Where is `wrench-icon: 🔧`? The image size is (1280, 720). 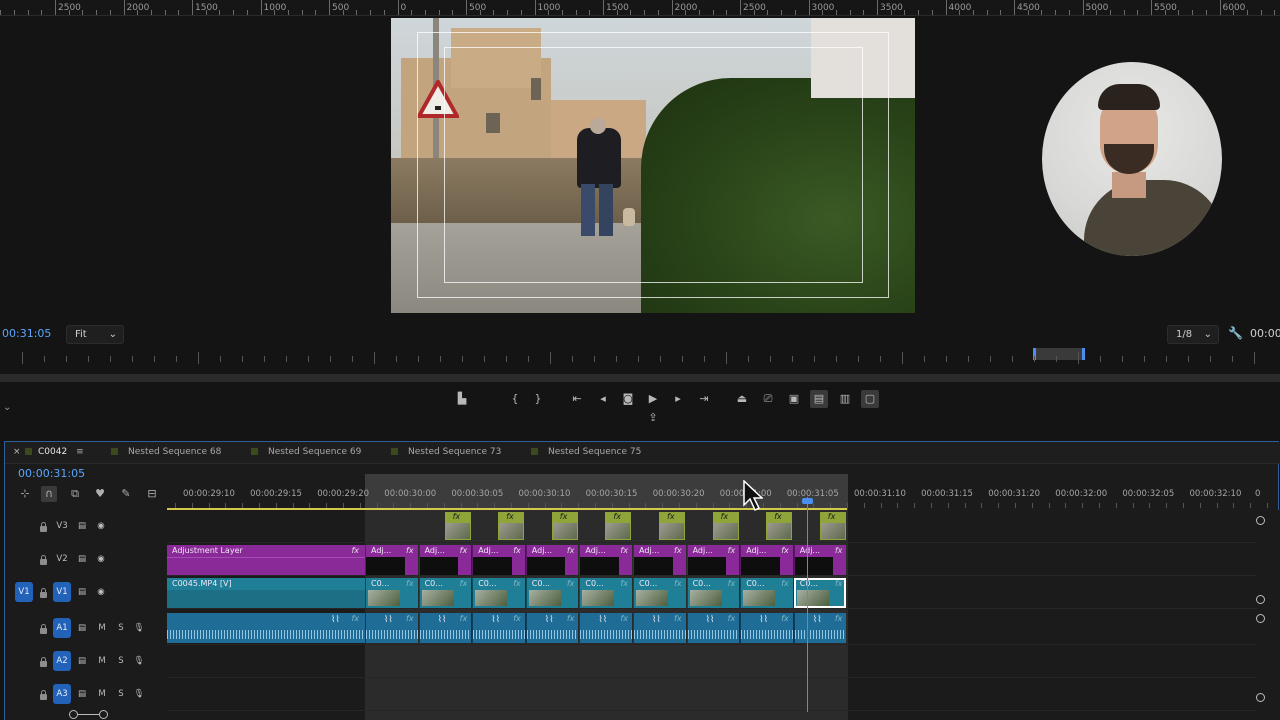 wrench-icon: 🔧 is located at coordinates (1235, 333).